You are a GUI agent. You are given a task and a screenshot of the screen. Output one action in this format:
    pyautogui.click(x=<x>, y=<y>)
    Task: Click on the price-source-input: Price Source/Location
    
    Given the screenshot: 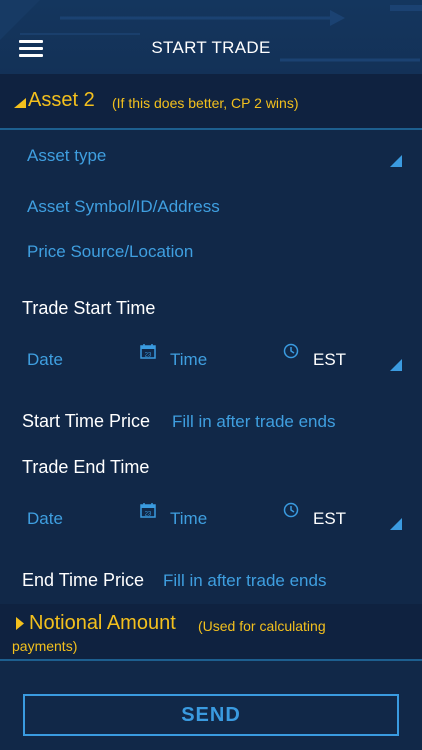 What is the action you would take?
    pyautogui.click(x=110, y=252)
    